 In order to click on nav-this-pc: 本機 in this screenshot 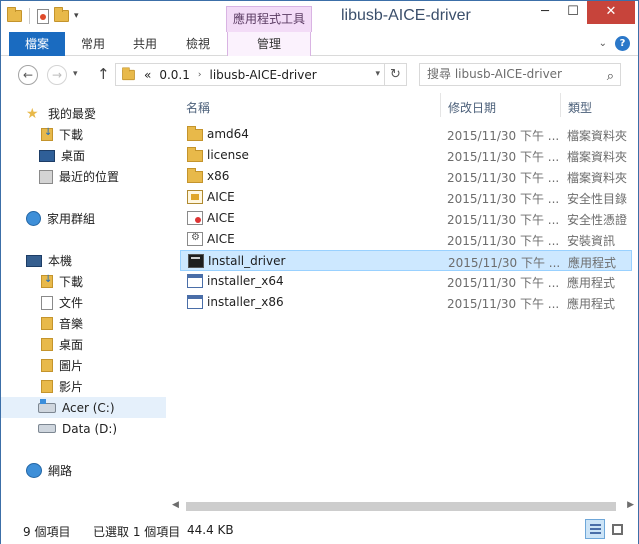, I will do `click(83, 260)`.